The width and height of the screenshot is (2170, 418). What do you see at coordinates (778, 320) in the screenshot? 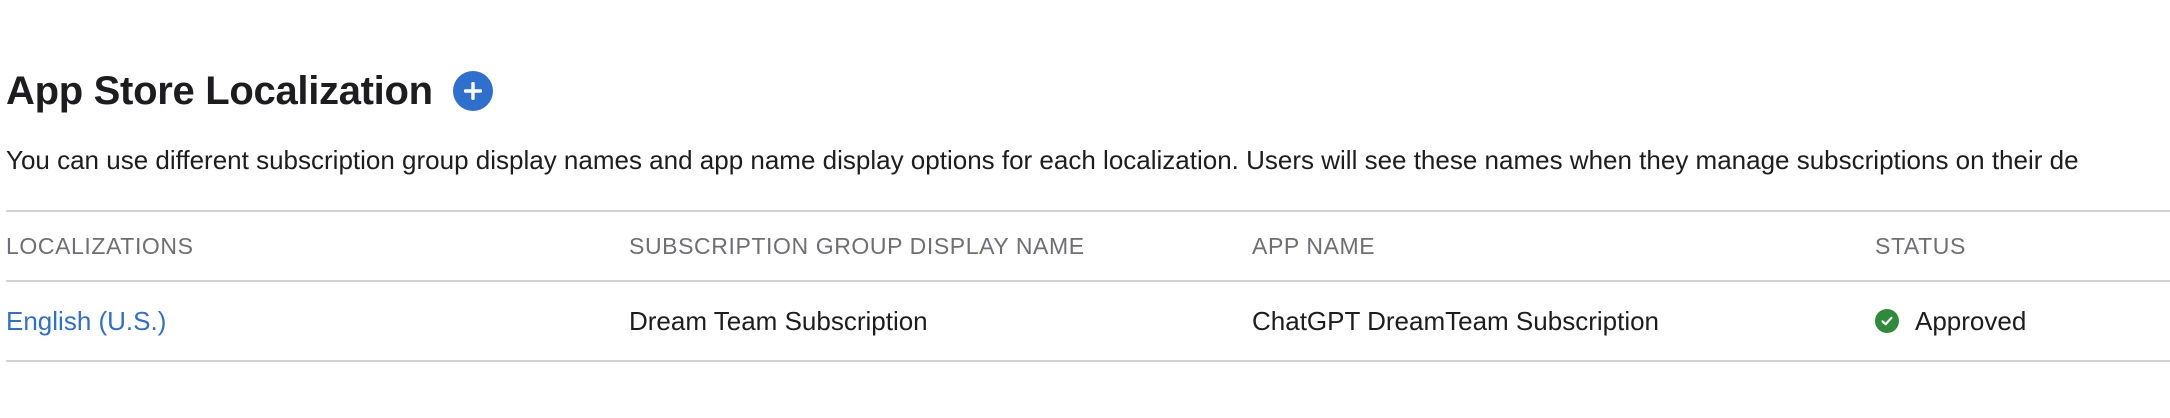
I see `subscription-group-display-name-cell: Dream Team Subscription` at bounding box center [778, 320].